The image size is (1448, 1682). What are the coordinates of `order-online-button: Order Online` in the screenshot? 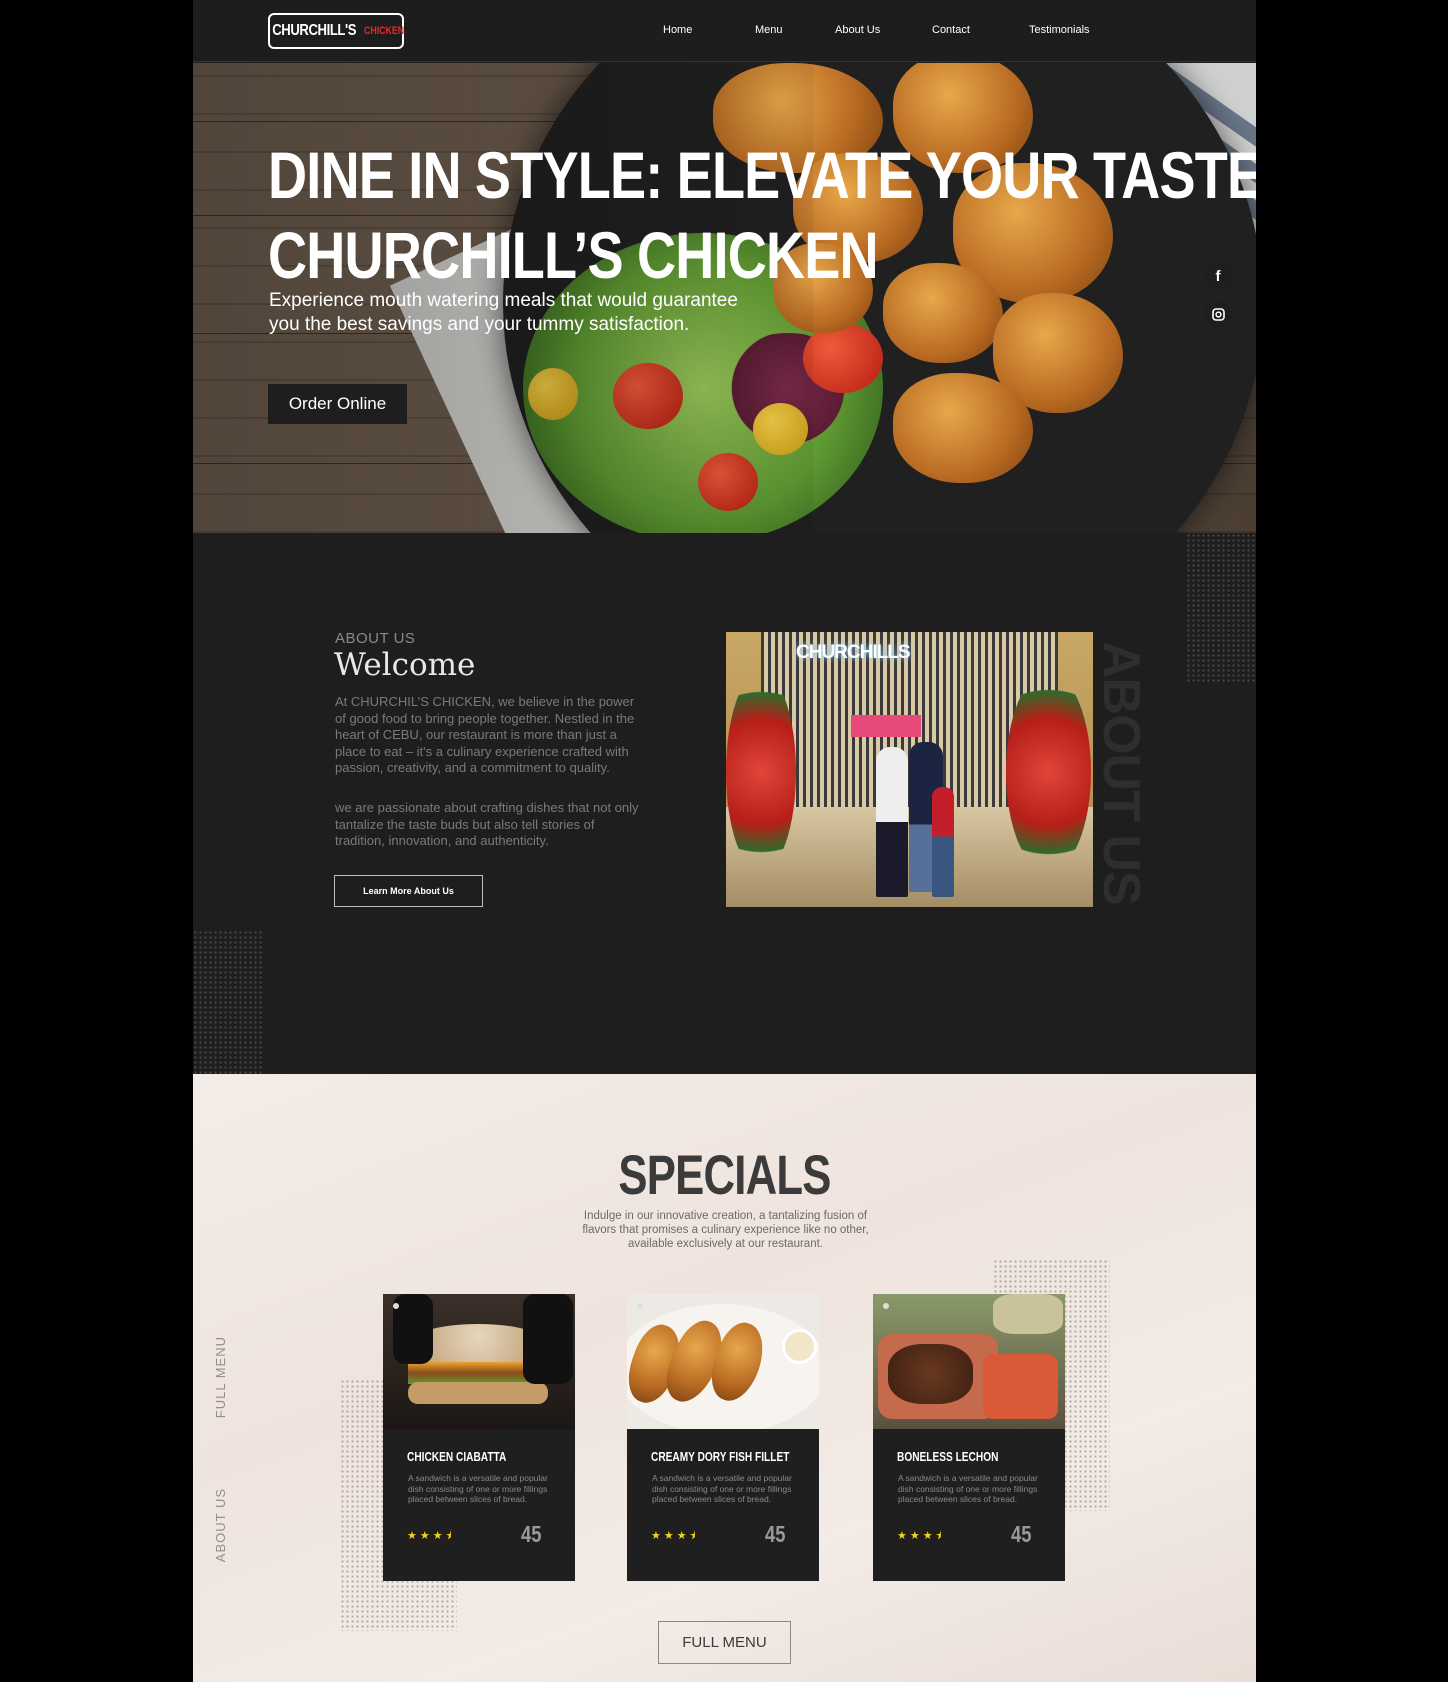 It's located at (337, 404).